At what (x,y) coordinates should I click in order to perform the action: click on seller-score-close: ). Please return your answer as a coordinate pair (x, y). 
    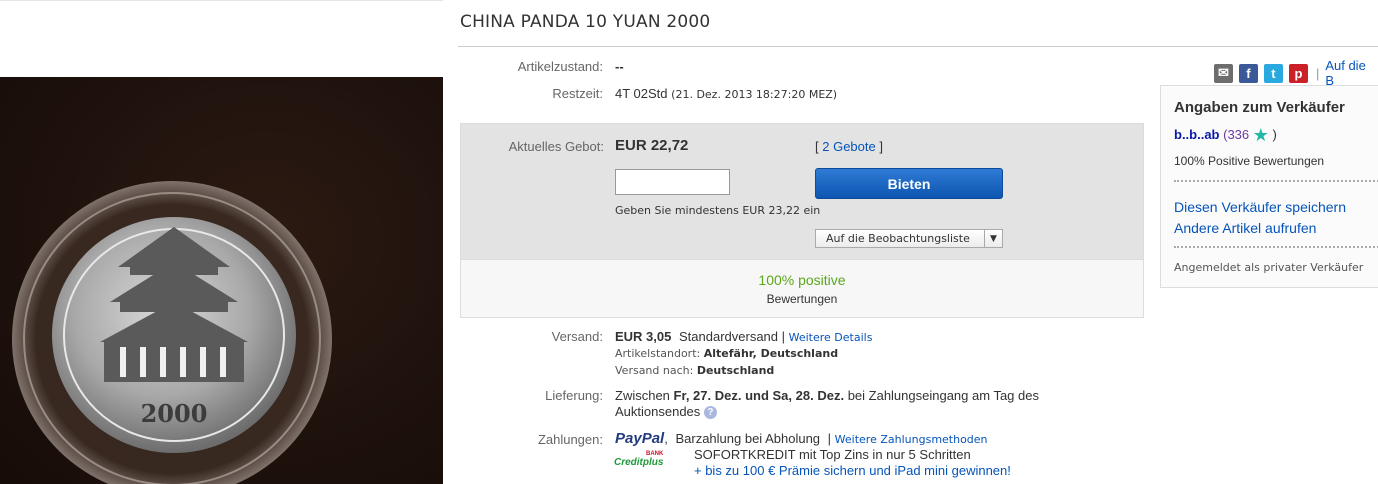
    Looking at the image, I should click on (1274, 134).